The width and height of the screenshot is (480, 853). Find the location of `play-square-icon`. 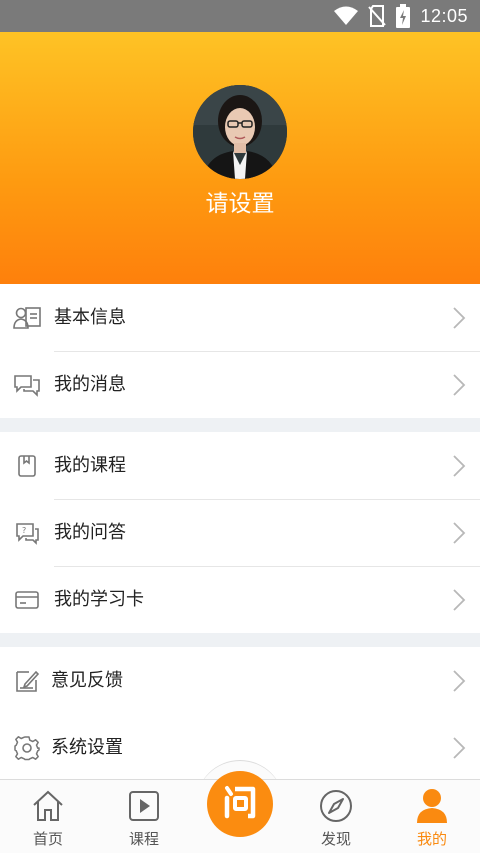

play-square-icon is located at coordinates (144, 806).